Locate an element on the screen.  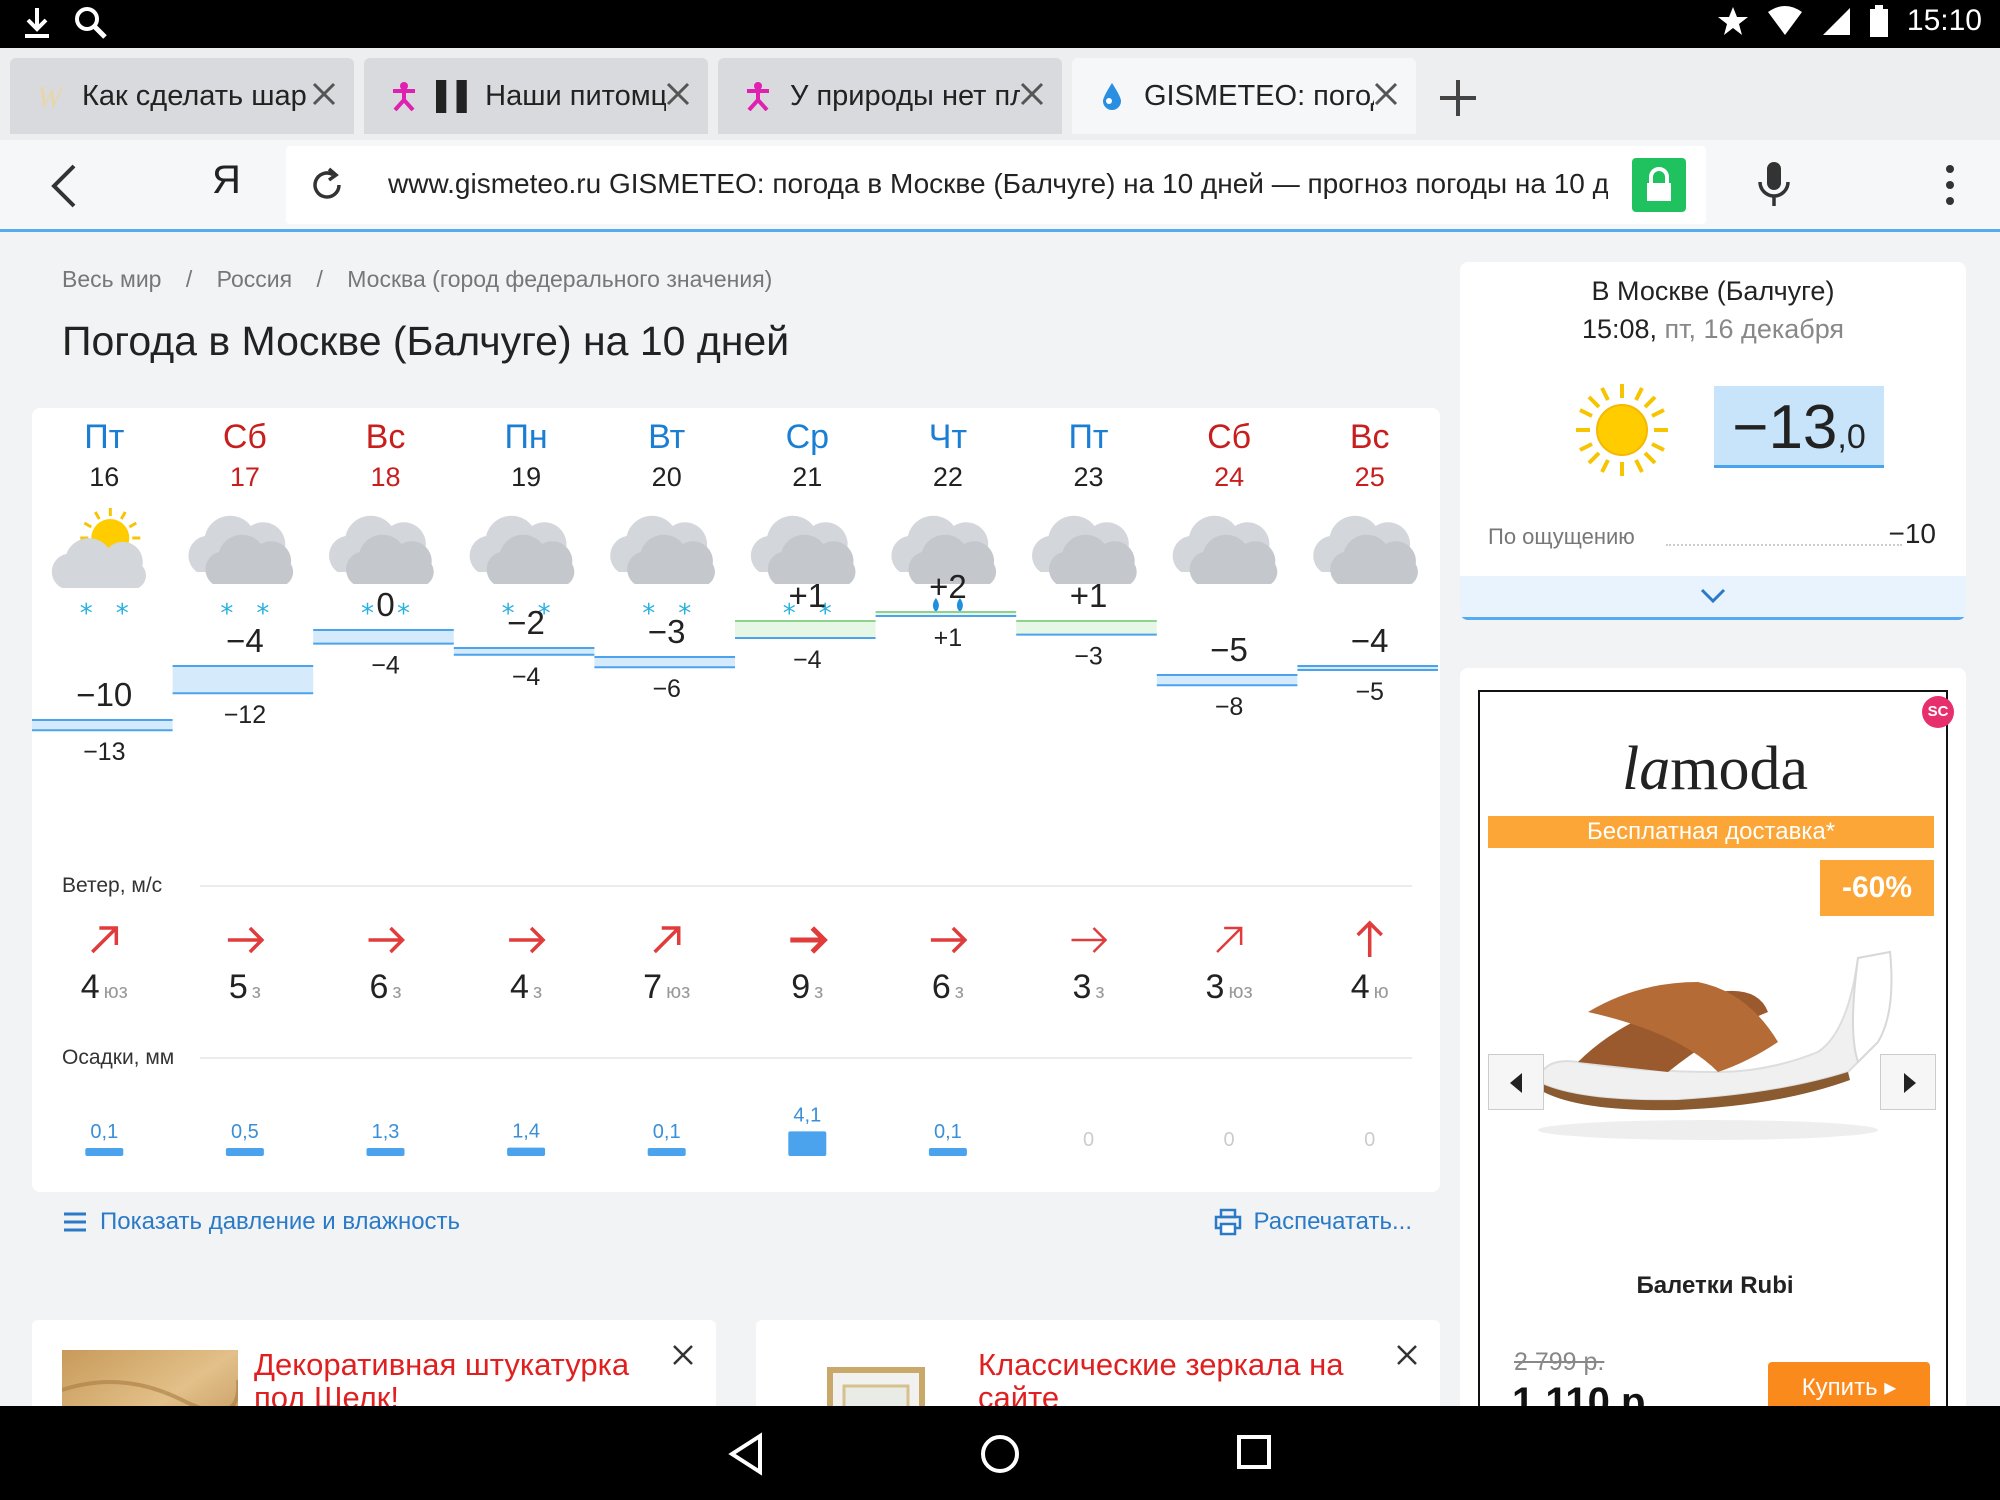
expand-toggle is located at coordinates (1713, 598).